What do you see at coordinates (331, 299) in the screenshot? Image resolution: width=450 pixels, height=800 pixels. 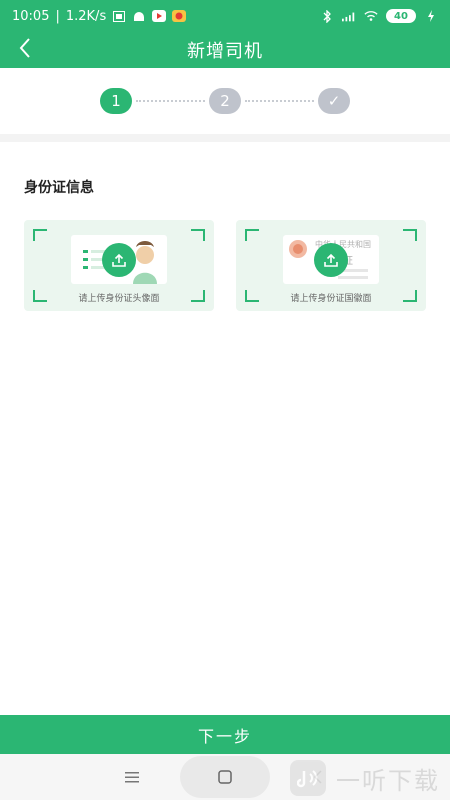 I see `id-card-back-label: 请上传身份证国徽面` at bounding box center [331, 299].